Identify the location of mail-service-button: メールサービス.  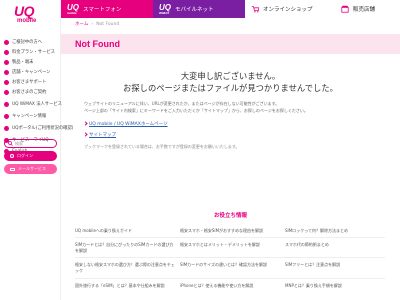
(30, 169).